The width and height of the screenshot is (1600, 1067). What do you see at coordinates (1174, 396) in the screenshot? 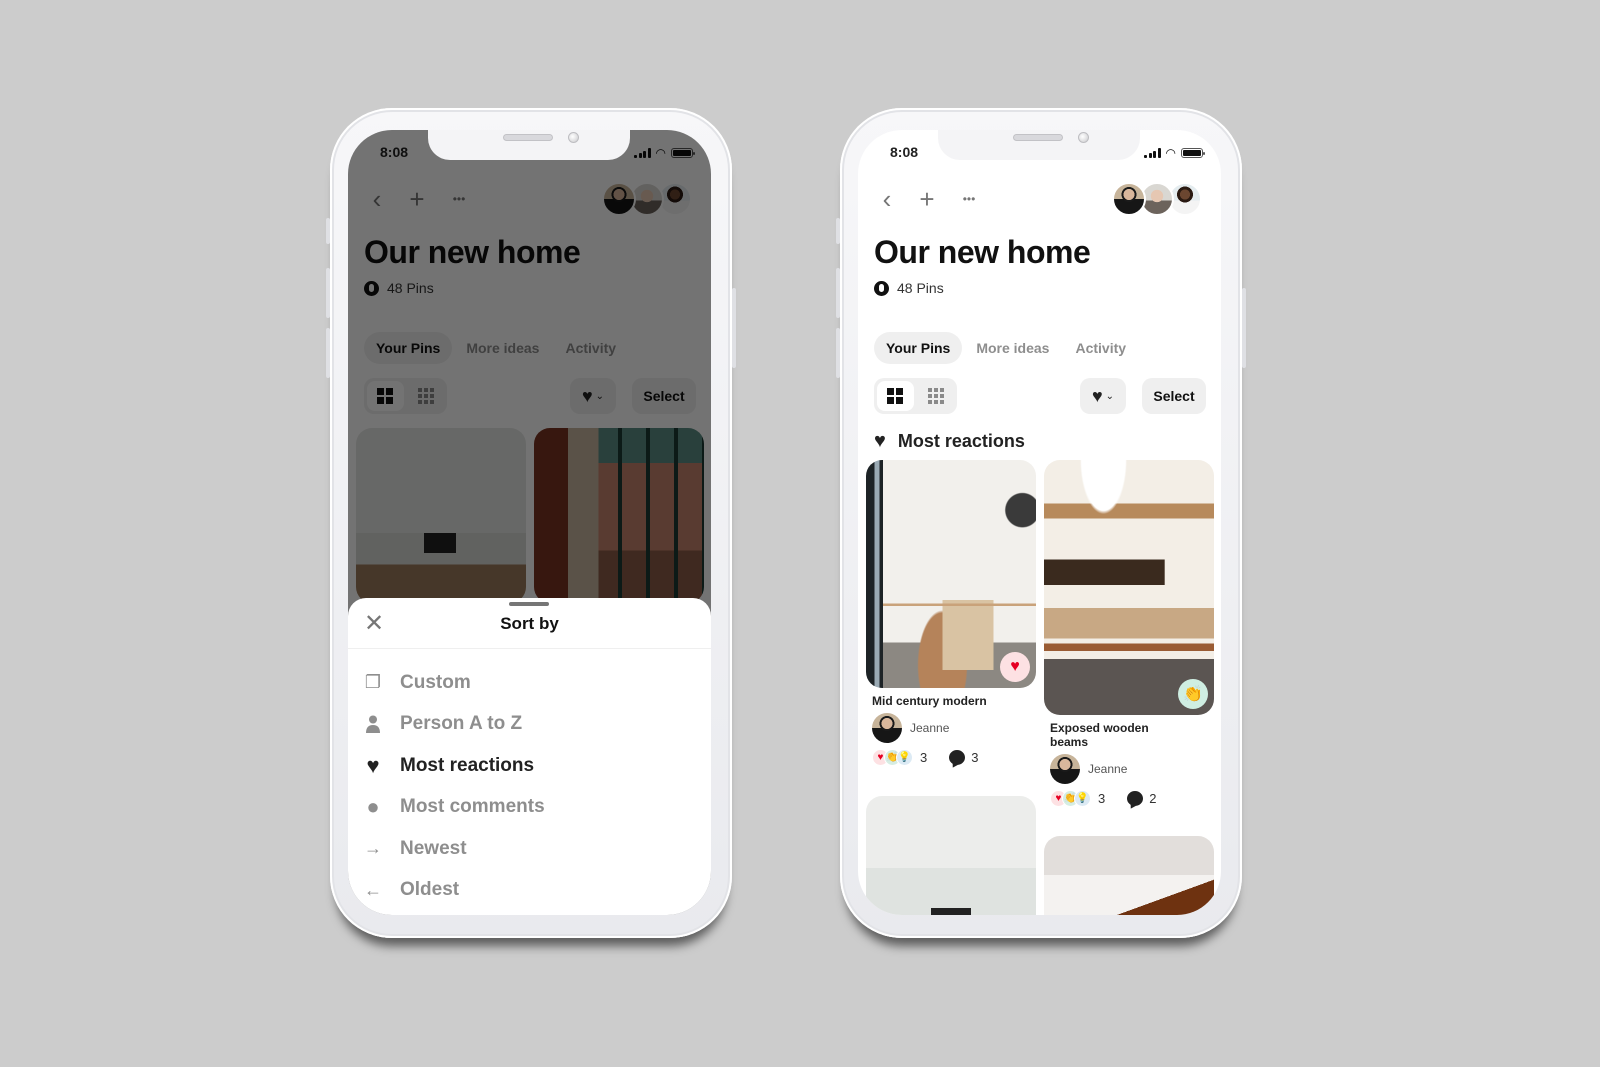
I see `select-button: Select` at bounding box center [1174, 396].